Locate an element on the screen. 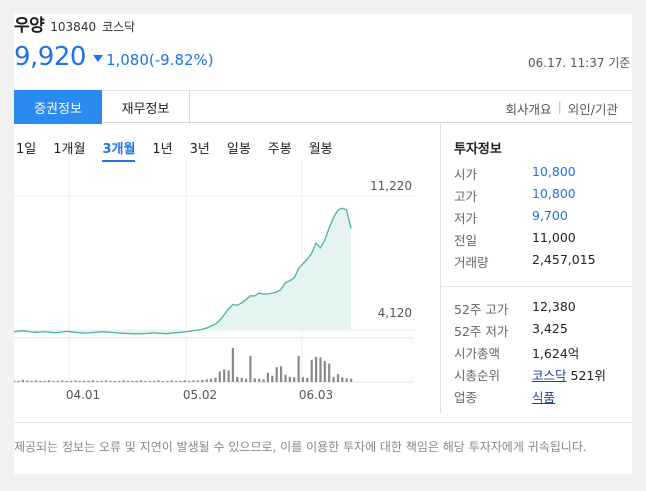  timestamp: 06.17. 11:37 기준 is located at coordinates (579, 63).